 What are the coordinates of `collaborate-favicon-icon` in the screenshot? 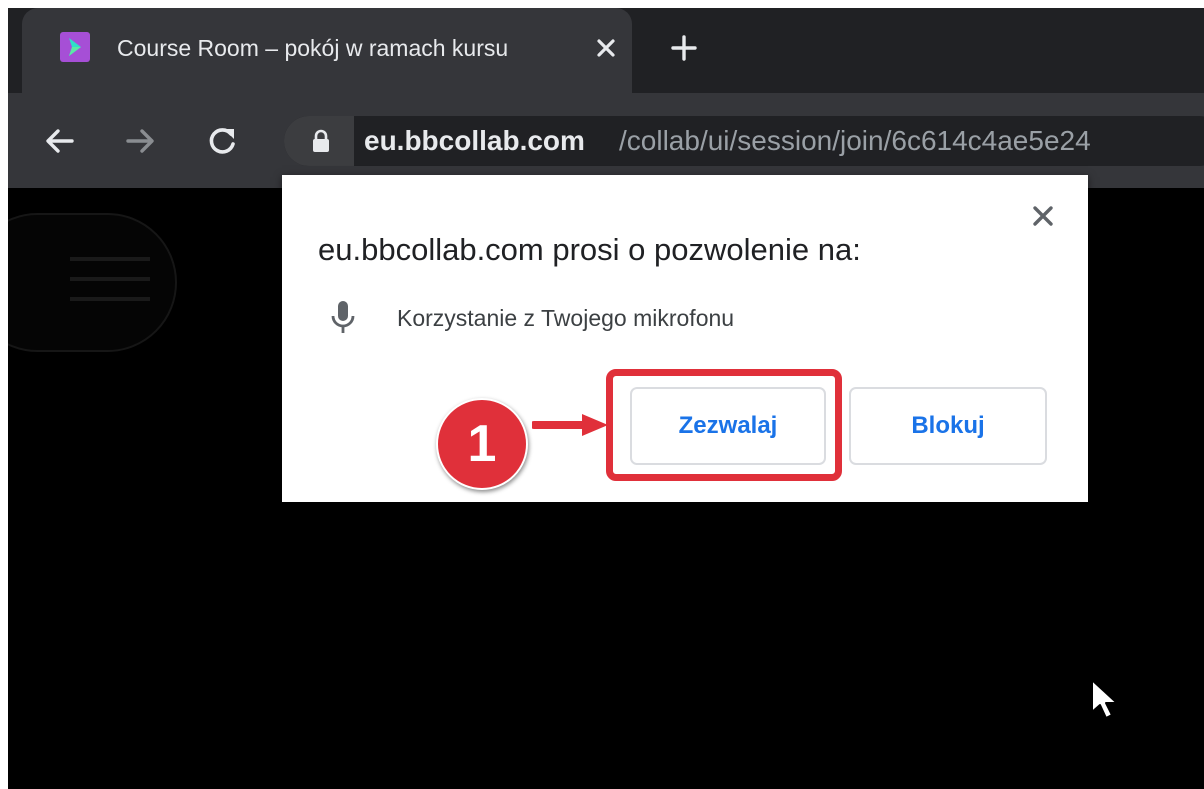 It's located at (75, 47).